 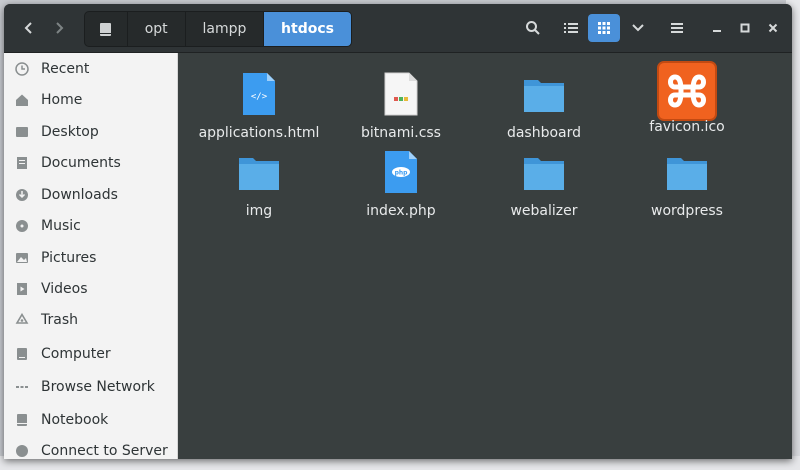 What do you see at coordinates (687, 211) in the screenshot?
I see `file-name: wordpress` at bounding box center [687, 211].